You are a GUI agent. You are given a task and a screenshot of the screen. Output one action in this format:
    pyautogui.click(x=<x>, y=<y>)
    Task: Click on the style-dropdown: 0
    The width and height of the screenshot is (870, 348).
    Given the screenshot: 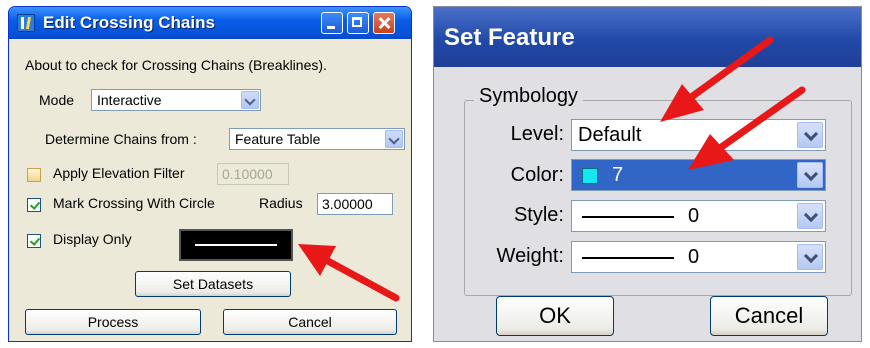 What is the action you would take?
    pyautogui.click(x=698, y=216)
    